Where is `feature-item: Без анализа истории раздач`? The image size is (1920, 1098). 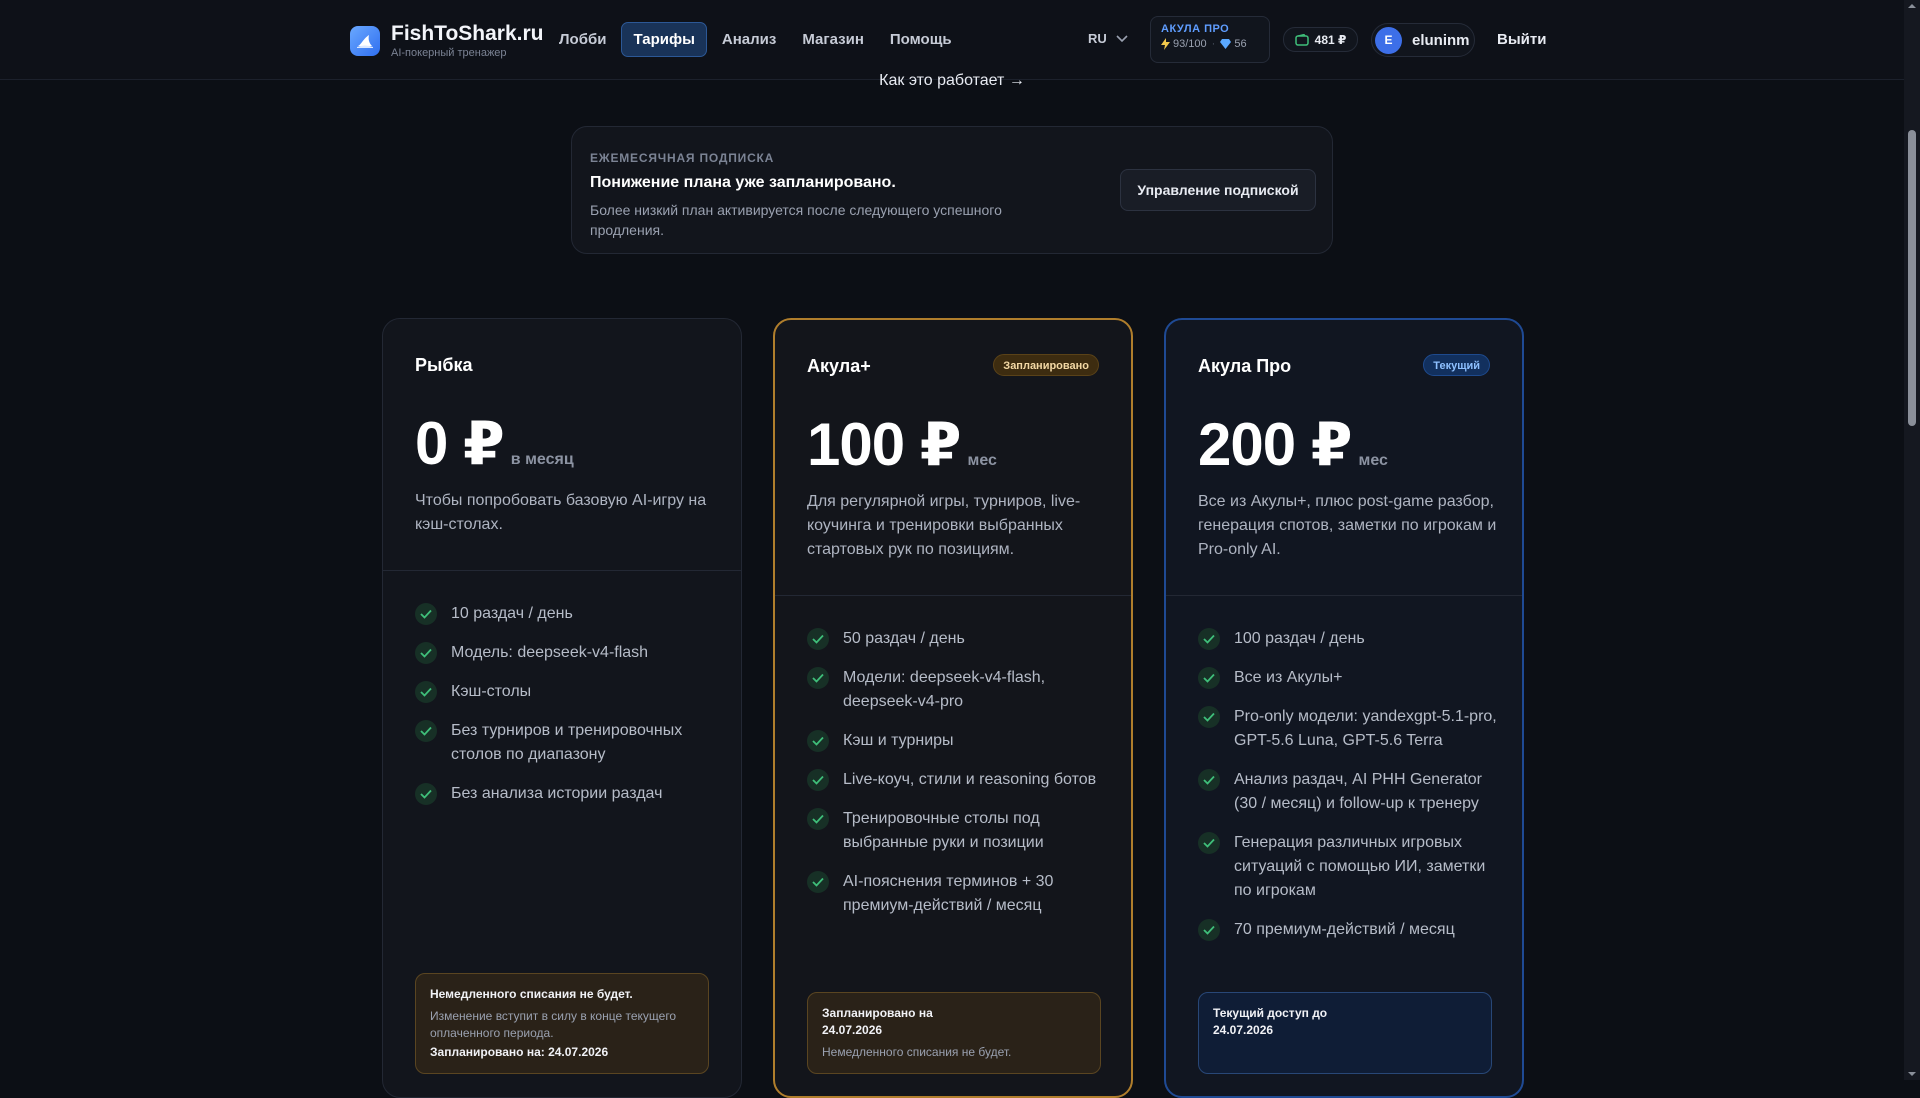
feature-item: Без анализа истории раздач is located at coordinates (565, 794).